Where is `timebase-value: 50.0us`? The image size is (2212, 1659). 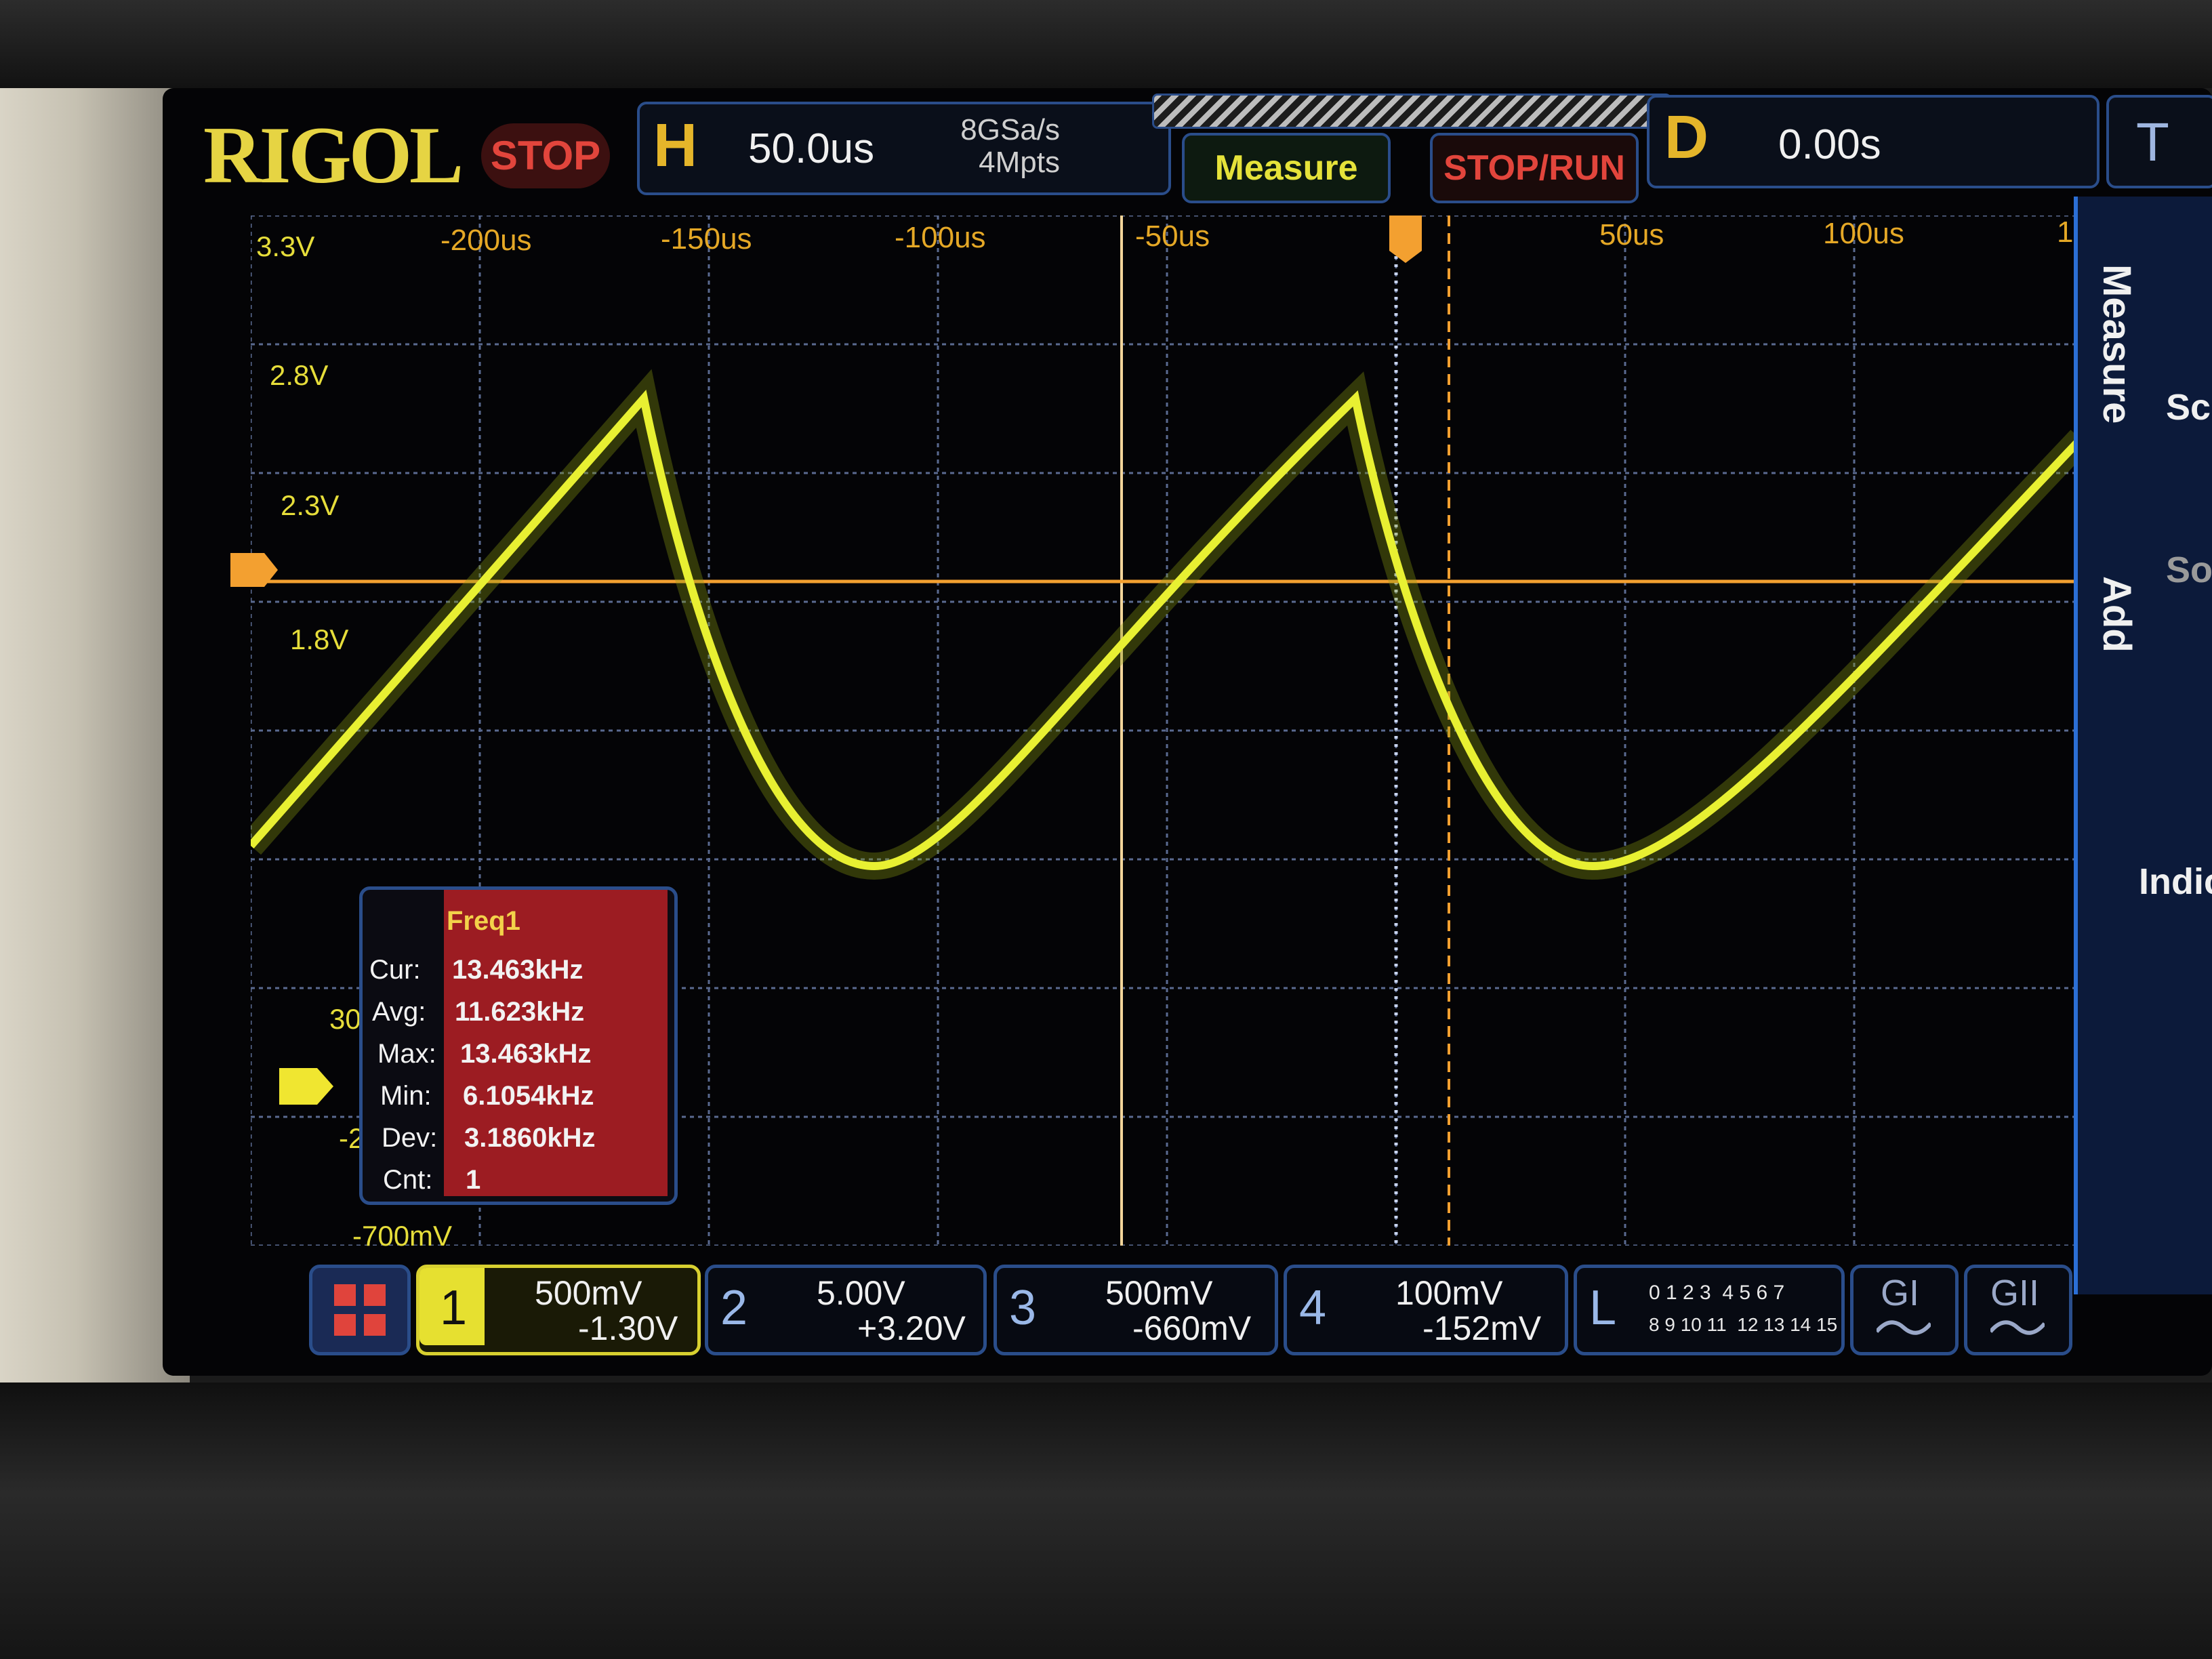
timebase-value: 50.0us is located at coordinates (812, 148).